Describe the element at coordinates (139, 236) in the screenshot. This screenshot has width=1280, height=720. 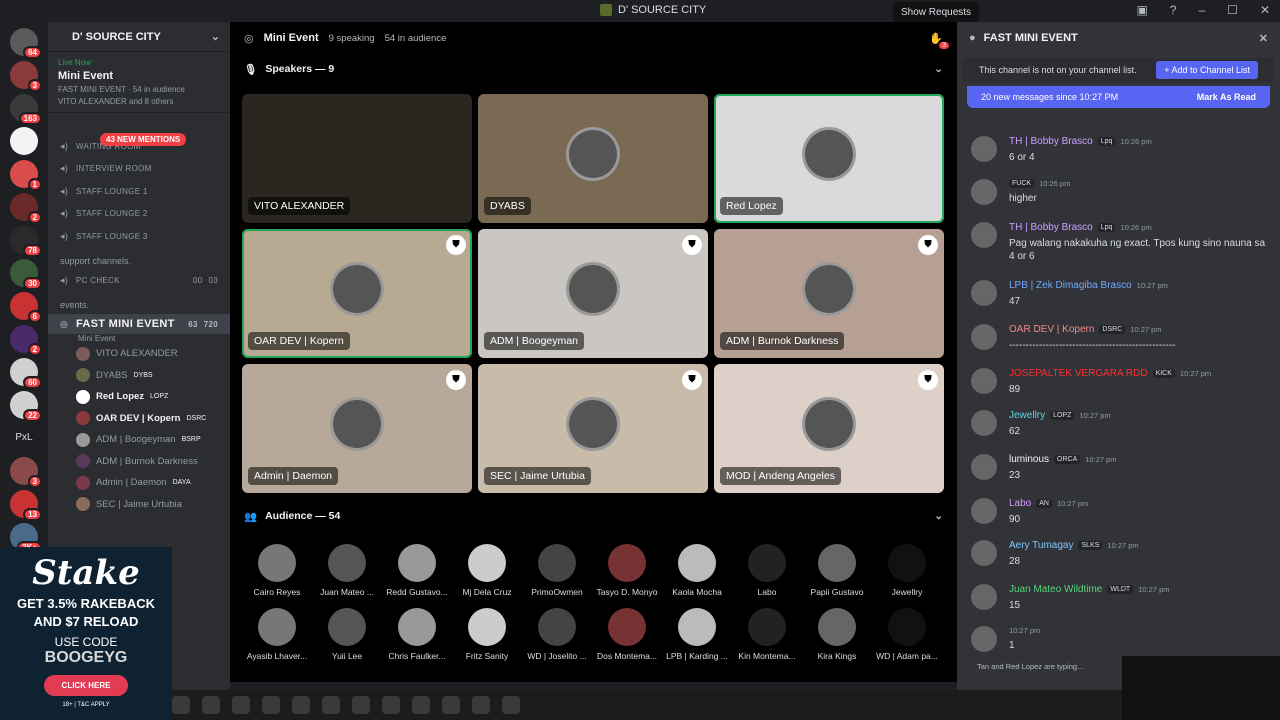
I see `voice-channel: ◂) STAFF LOUNGE 3` at that location.